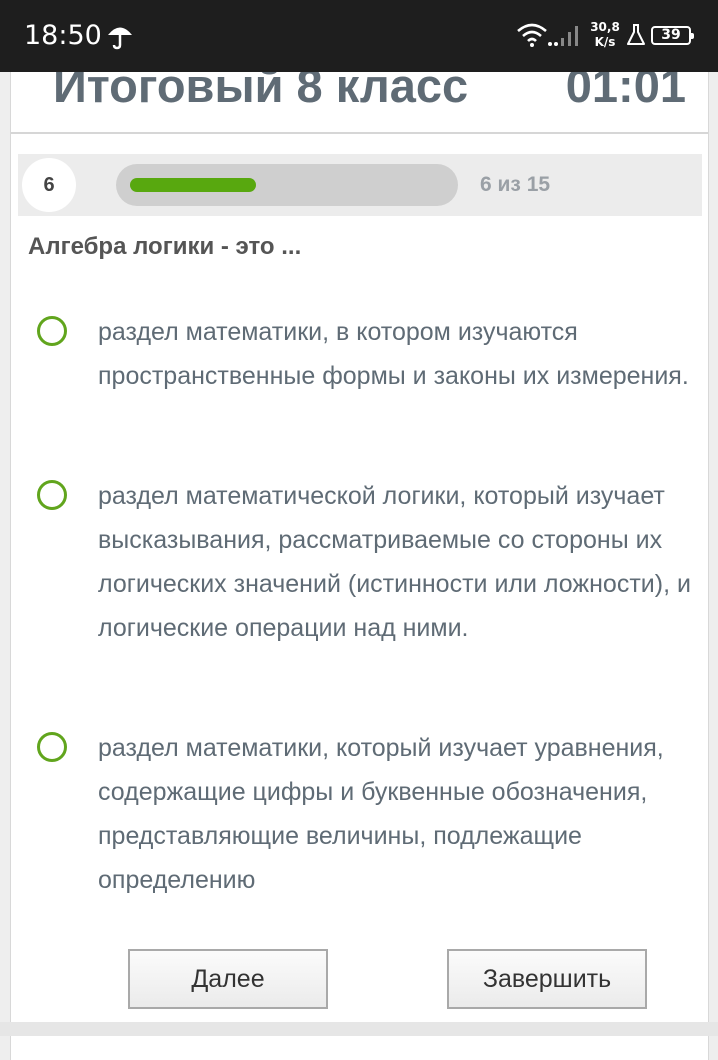  I want to click on progress-fill, so click(193, 185).